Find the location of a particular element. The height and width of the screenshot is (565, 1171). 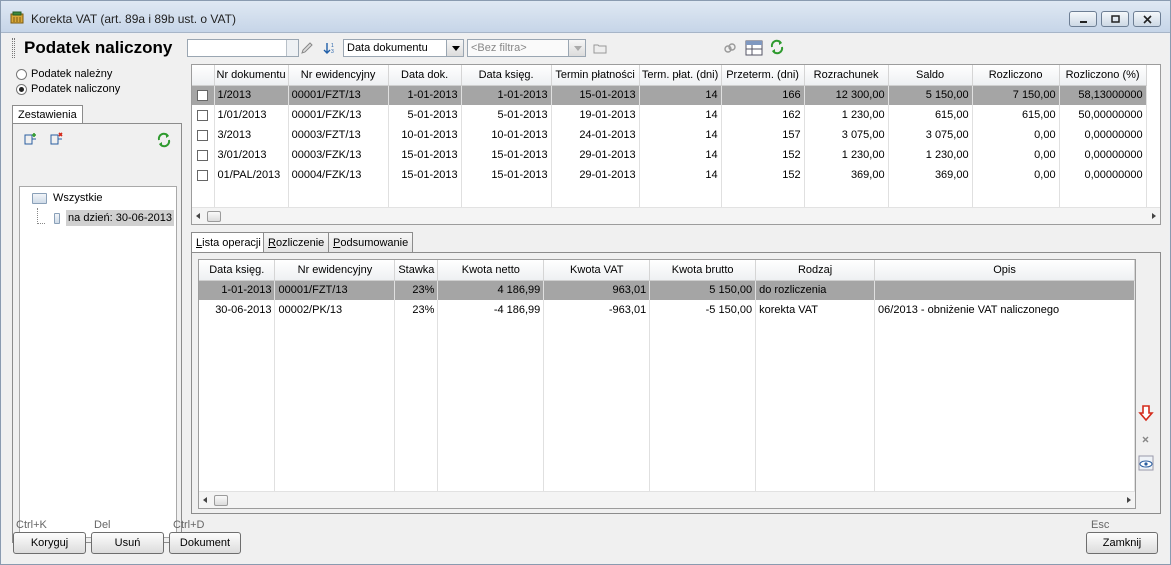

radio-button-checked is located at coordinates (21, 89).